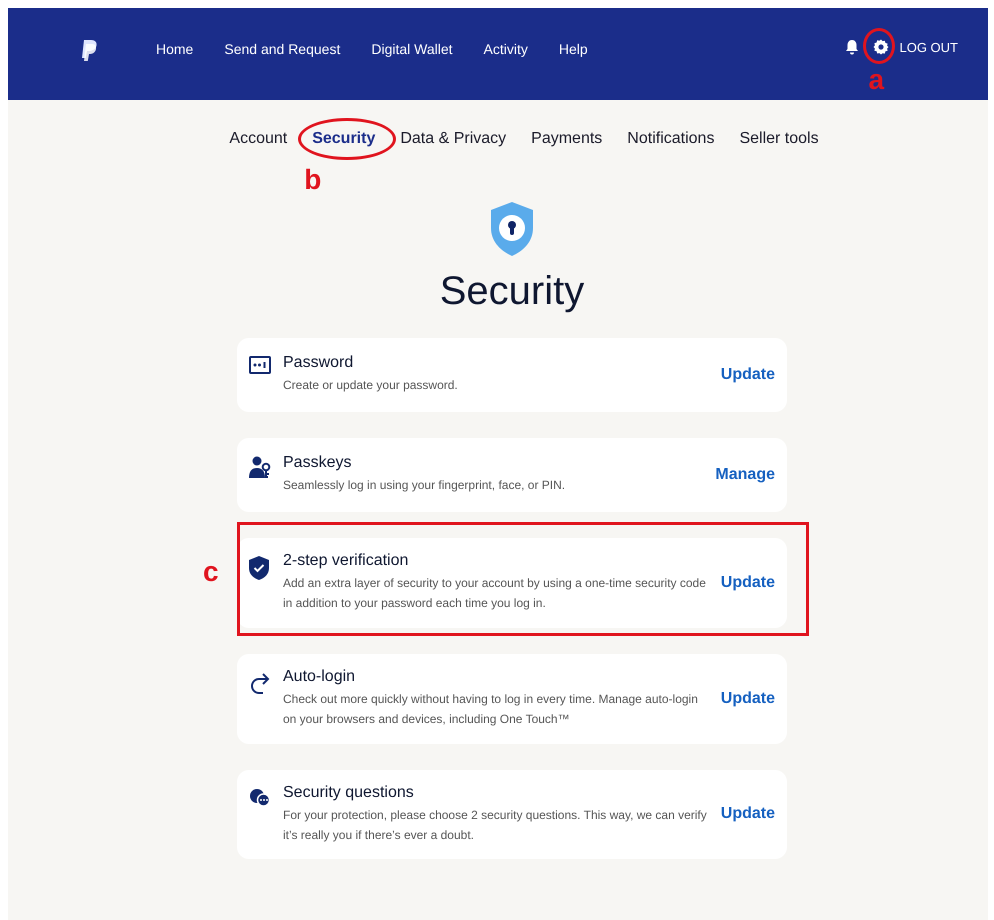 This screenshot has width=994, height=920. What do you see at coordinates (928, 47) in the screenshot?
I see `logout-link: LOG OUT` at bounding box center [928, 47].